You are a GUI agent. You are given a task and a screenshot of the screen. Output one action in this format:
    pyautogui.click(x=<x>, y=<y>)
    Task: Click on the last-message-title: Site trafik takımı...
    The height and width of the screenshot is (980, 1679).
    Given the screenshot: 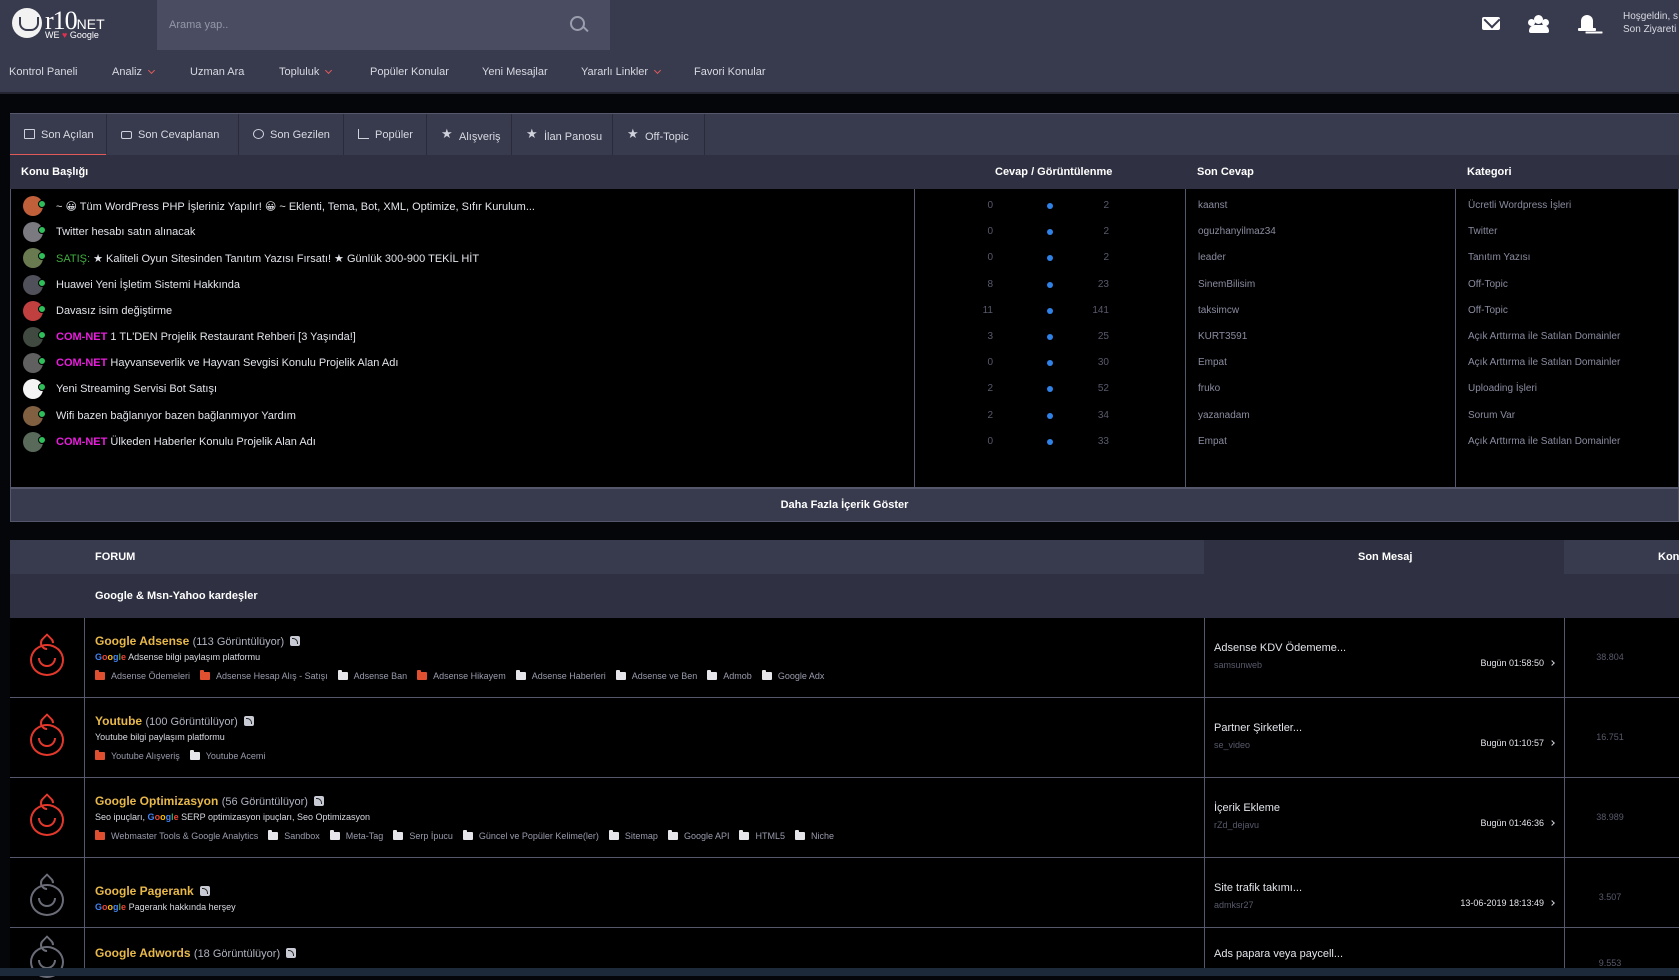 What is the action you would take?
    pyautogui.click(x=1258, y=888)
    